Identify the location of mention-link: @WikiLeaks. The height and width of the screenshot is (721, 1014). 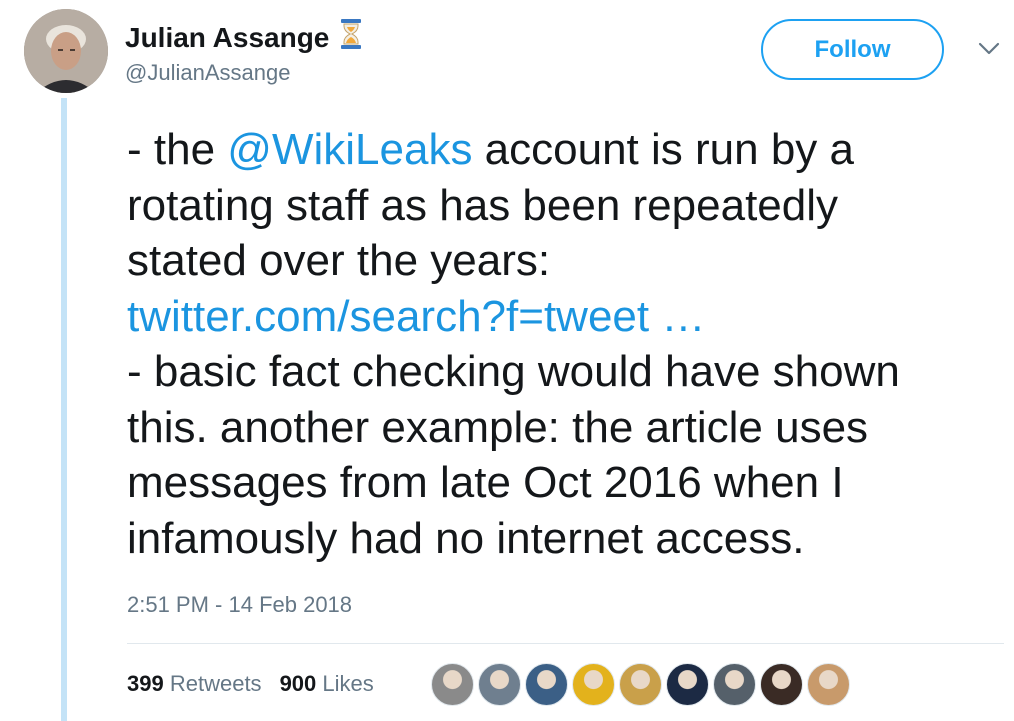
(349, 149).